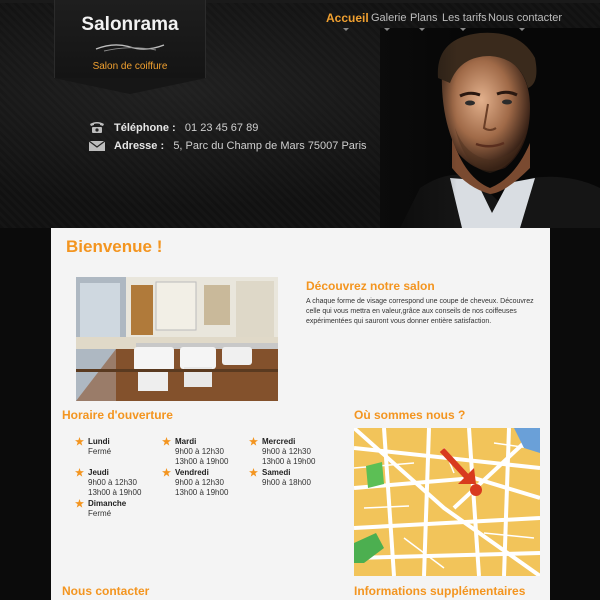 The image size is (600, 600). I want to click on hours-monday: Lundi Fermé, so click(99, 447).